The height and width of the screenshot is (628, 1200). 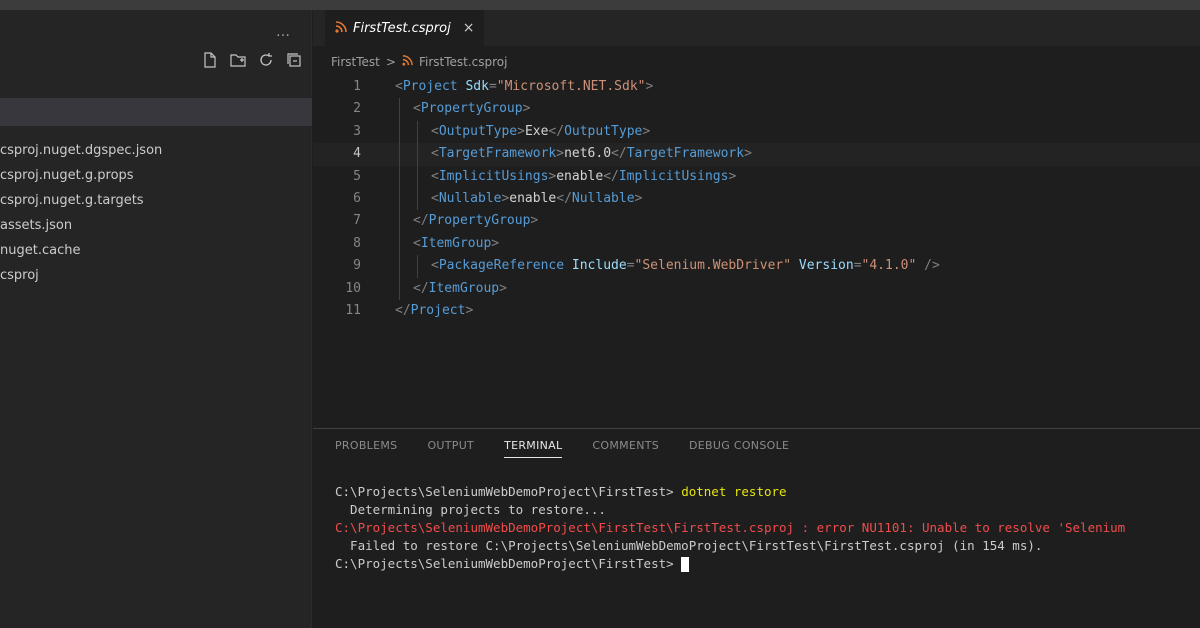 I want to click on file-tree-item: csproj.nuget.dgspec.json, so click(x=156, y=150).